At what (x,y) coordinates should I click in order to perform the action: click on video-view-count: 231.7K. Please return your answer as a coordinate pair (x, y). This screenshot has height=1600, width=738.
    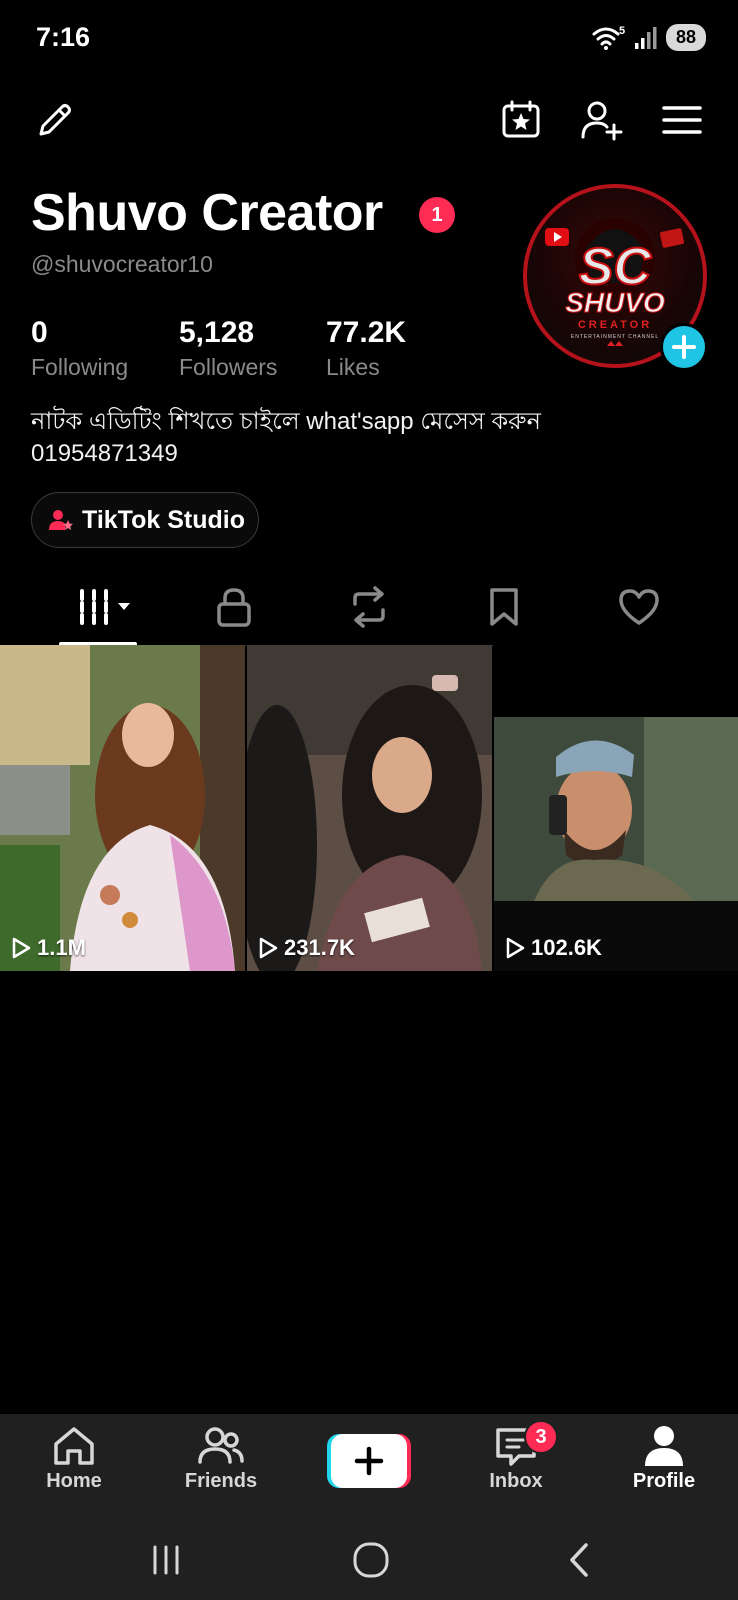
    Looking at the image, I should click on (306, 948).